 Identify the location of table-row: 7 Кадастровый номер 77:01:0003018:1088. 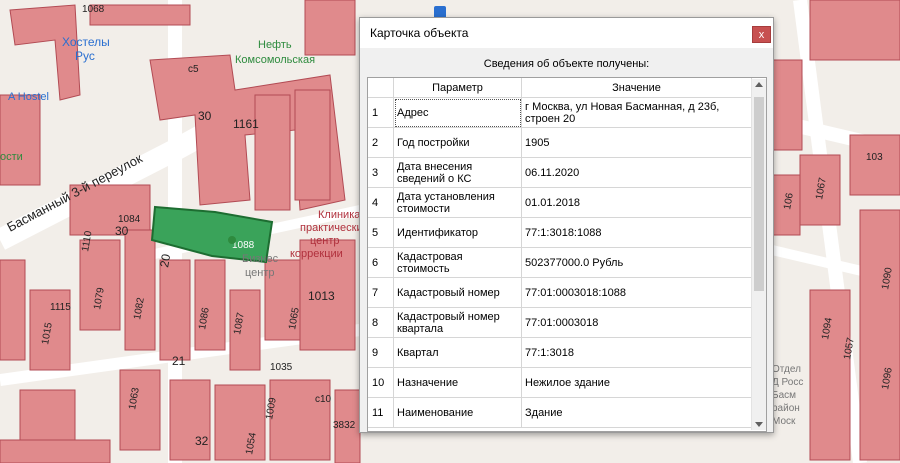
(560, 292).